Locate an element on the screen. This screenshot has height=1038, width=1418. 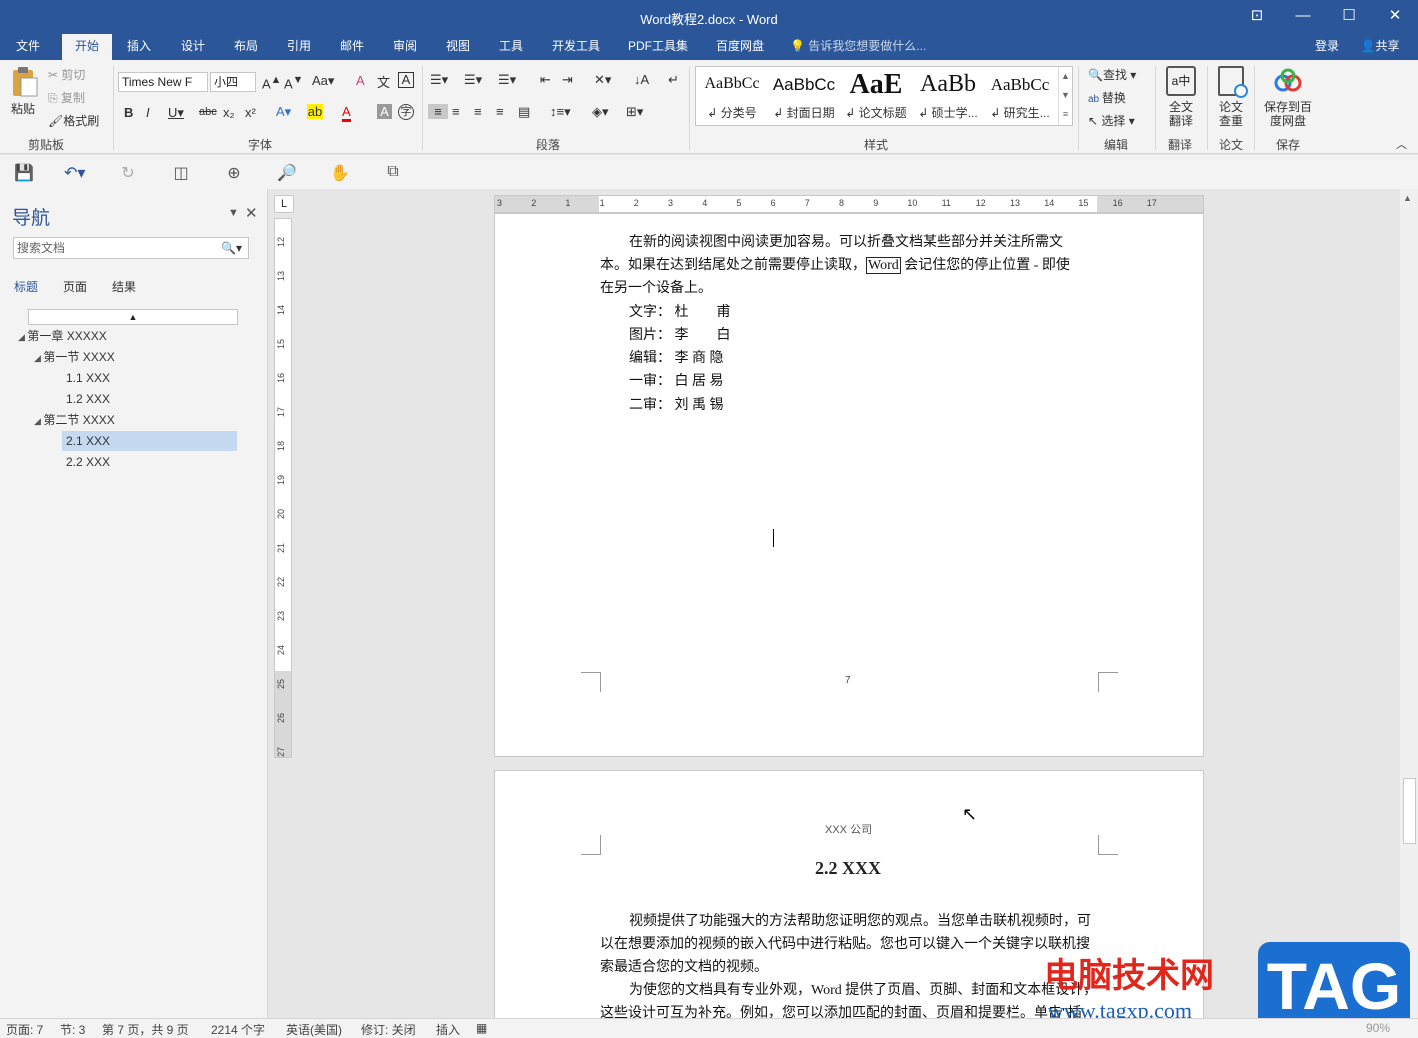
tab-stop-selector: L is located at coordinates (284, 204).